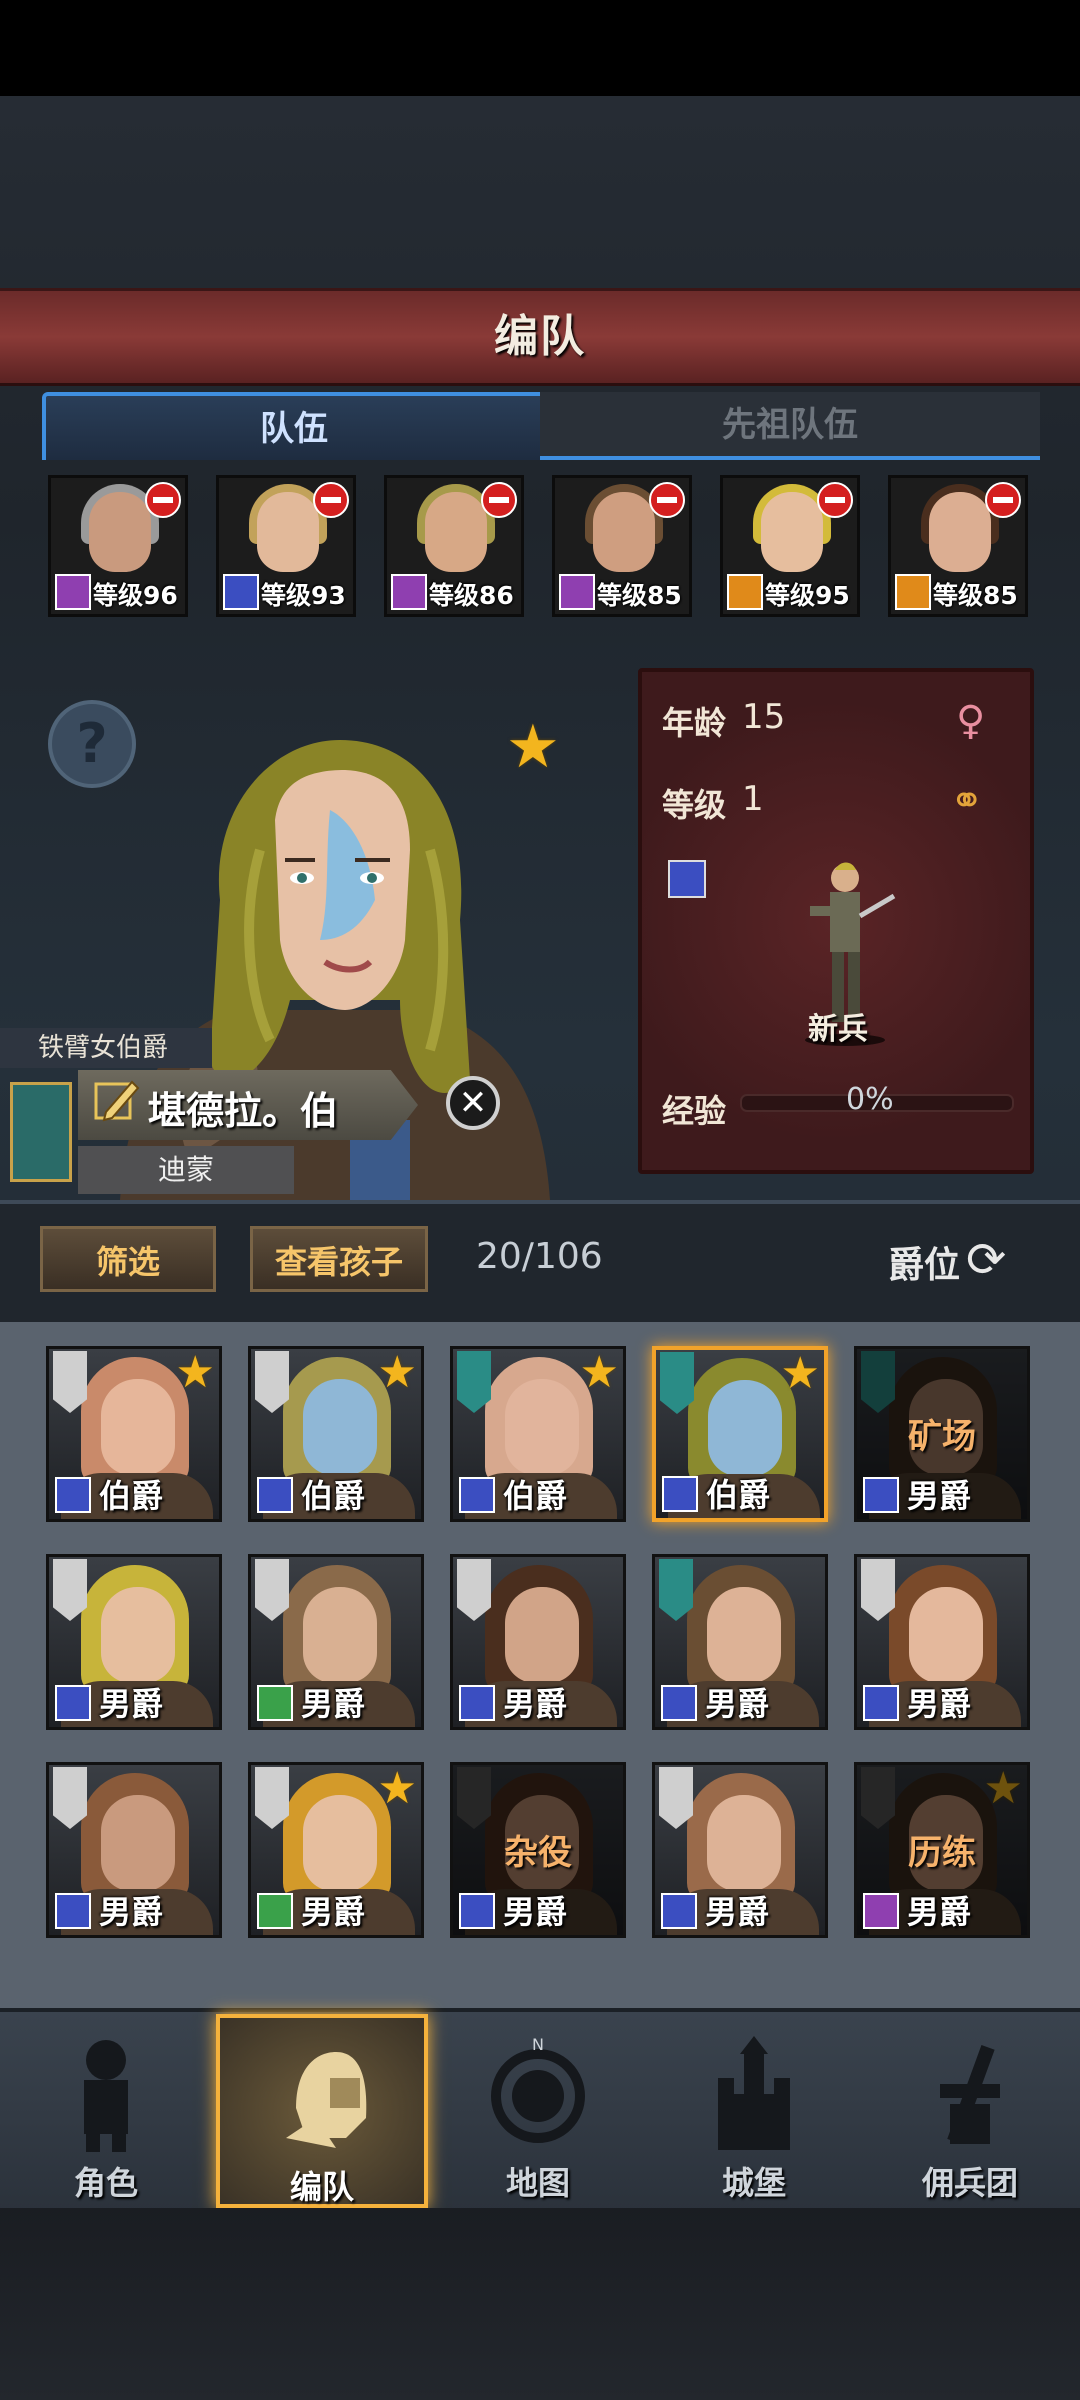 This screenshot has height=2400, width=1080. What do you see at coordinates (537, 2183) in the screenshot?
I see `nav-label: 地图` at bounding box center [537, 2183].